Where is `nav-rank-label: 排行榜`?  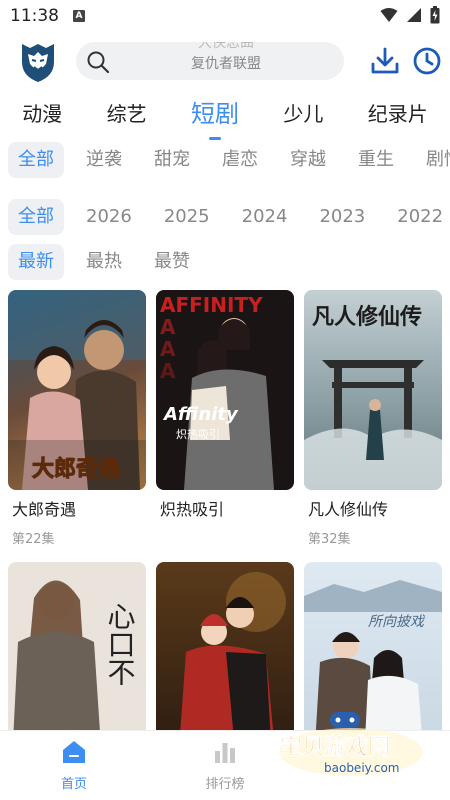
nav-rank-label: 排行榜 is located at coordinates (225, 784).